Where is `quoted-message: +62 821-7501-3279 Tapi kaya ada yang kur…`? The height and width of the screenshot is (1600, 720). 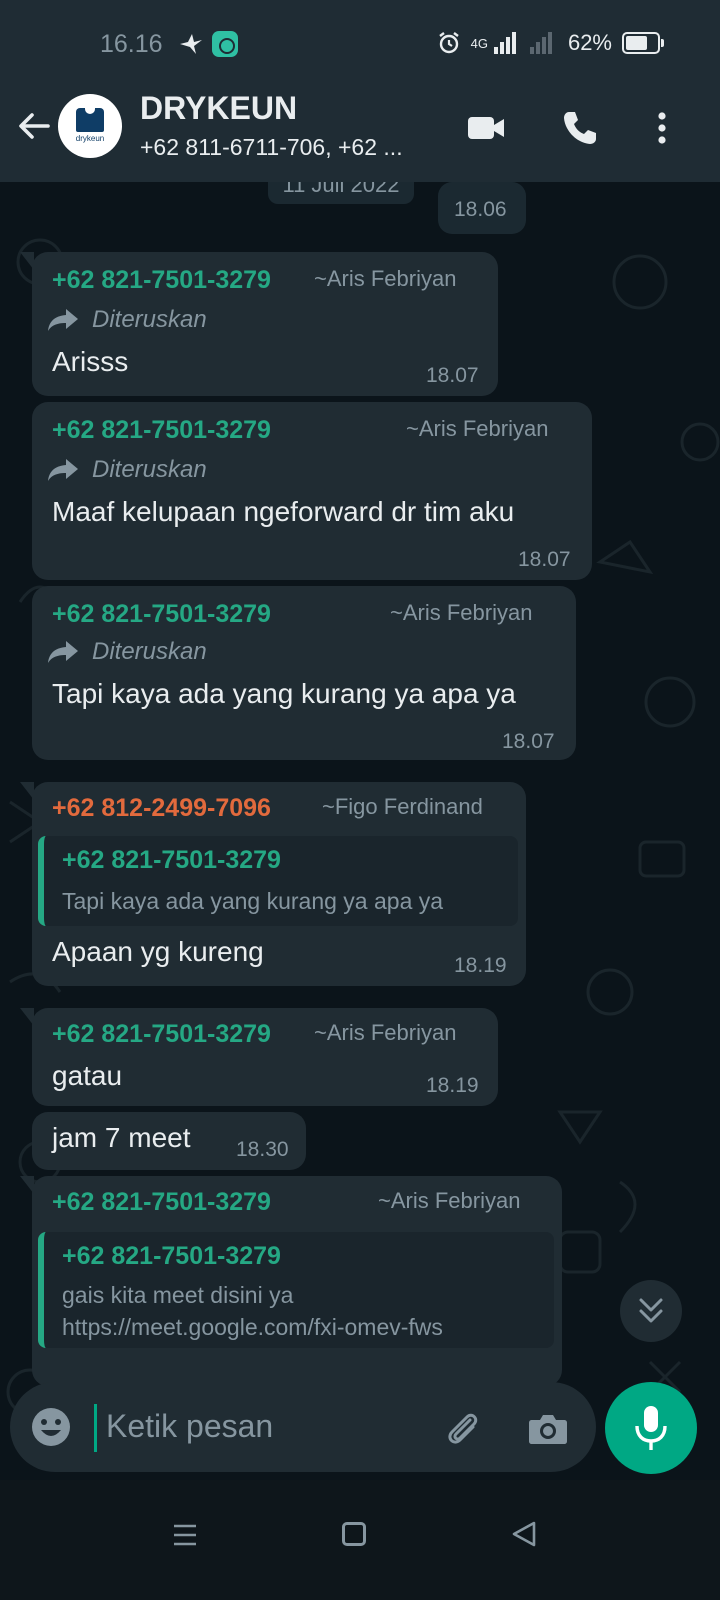
quoted-message: +62 821-7501-3279 Tapi kaya ada yang kur… is located at coordinates (278, 881).